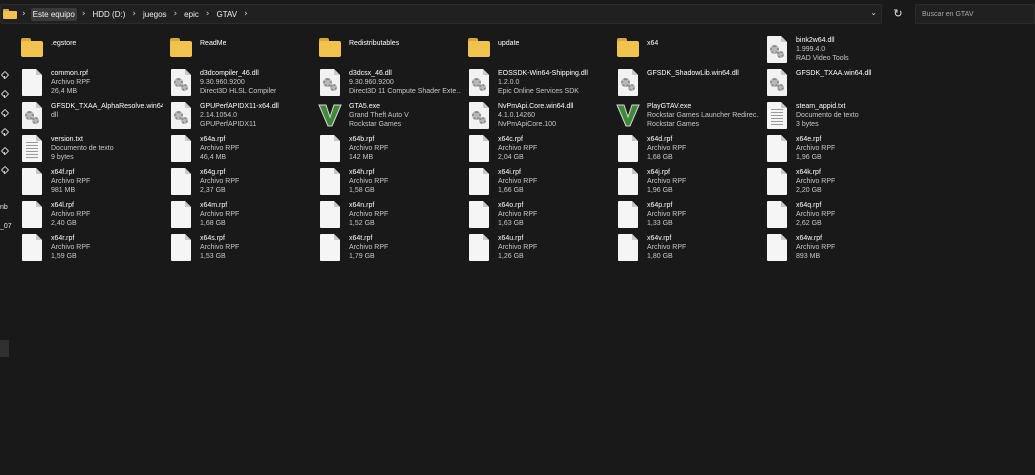 The width and height of the screenshot is (1035, 475). What do you see at coordinates (690, 183) in the screenshot?
I see `file-item: x64j.rpf Archivo RPF 1,96 GB` at bounding box center [690, 183].